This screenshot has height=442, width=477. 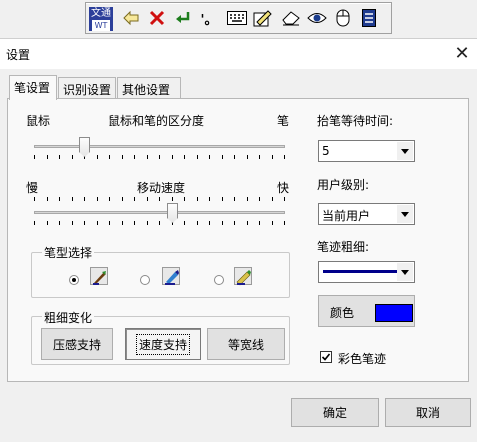 I want to click on equal-width-button: 等宽线, so click(x=246, y=344).